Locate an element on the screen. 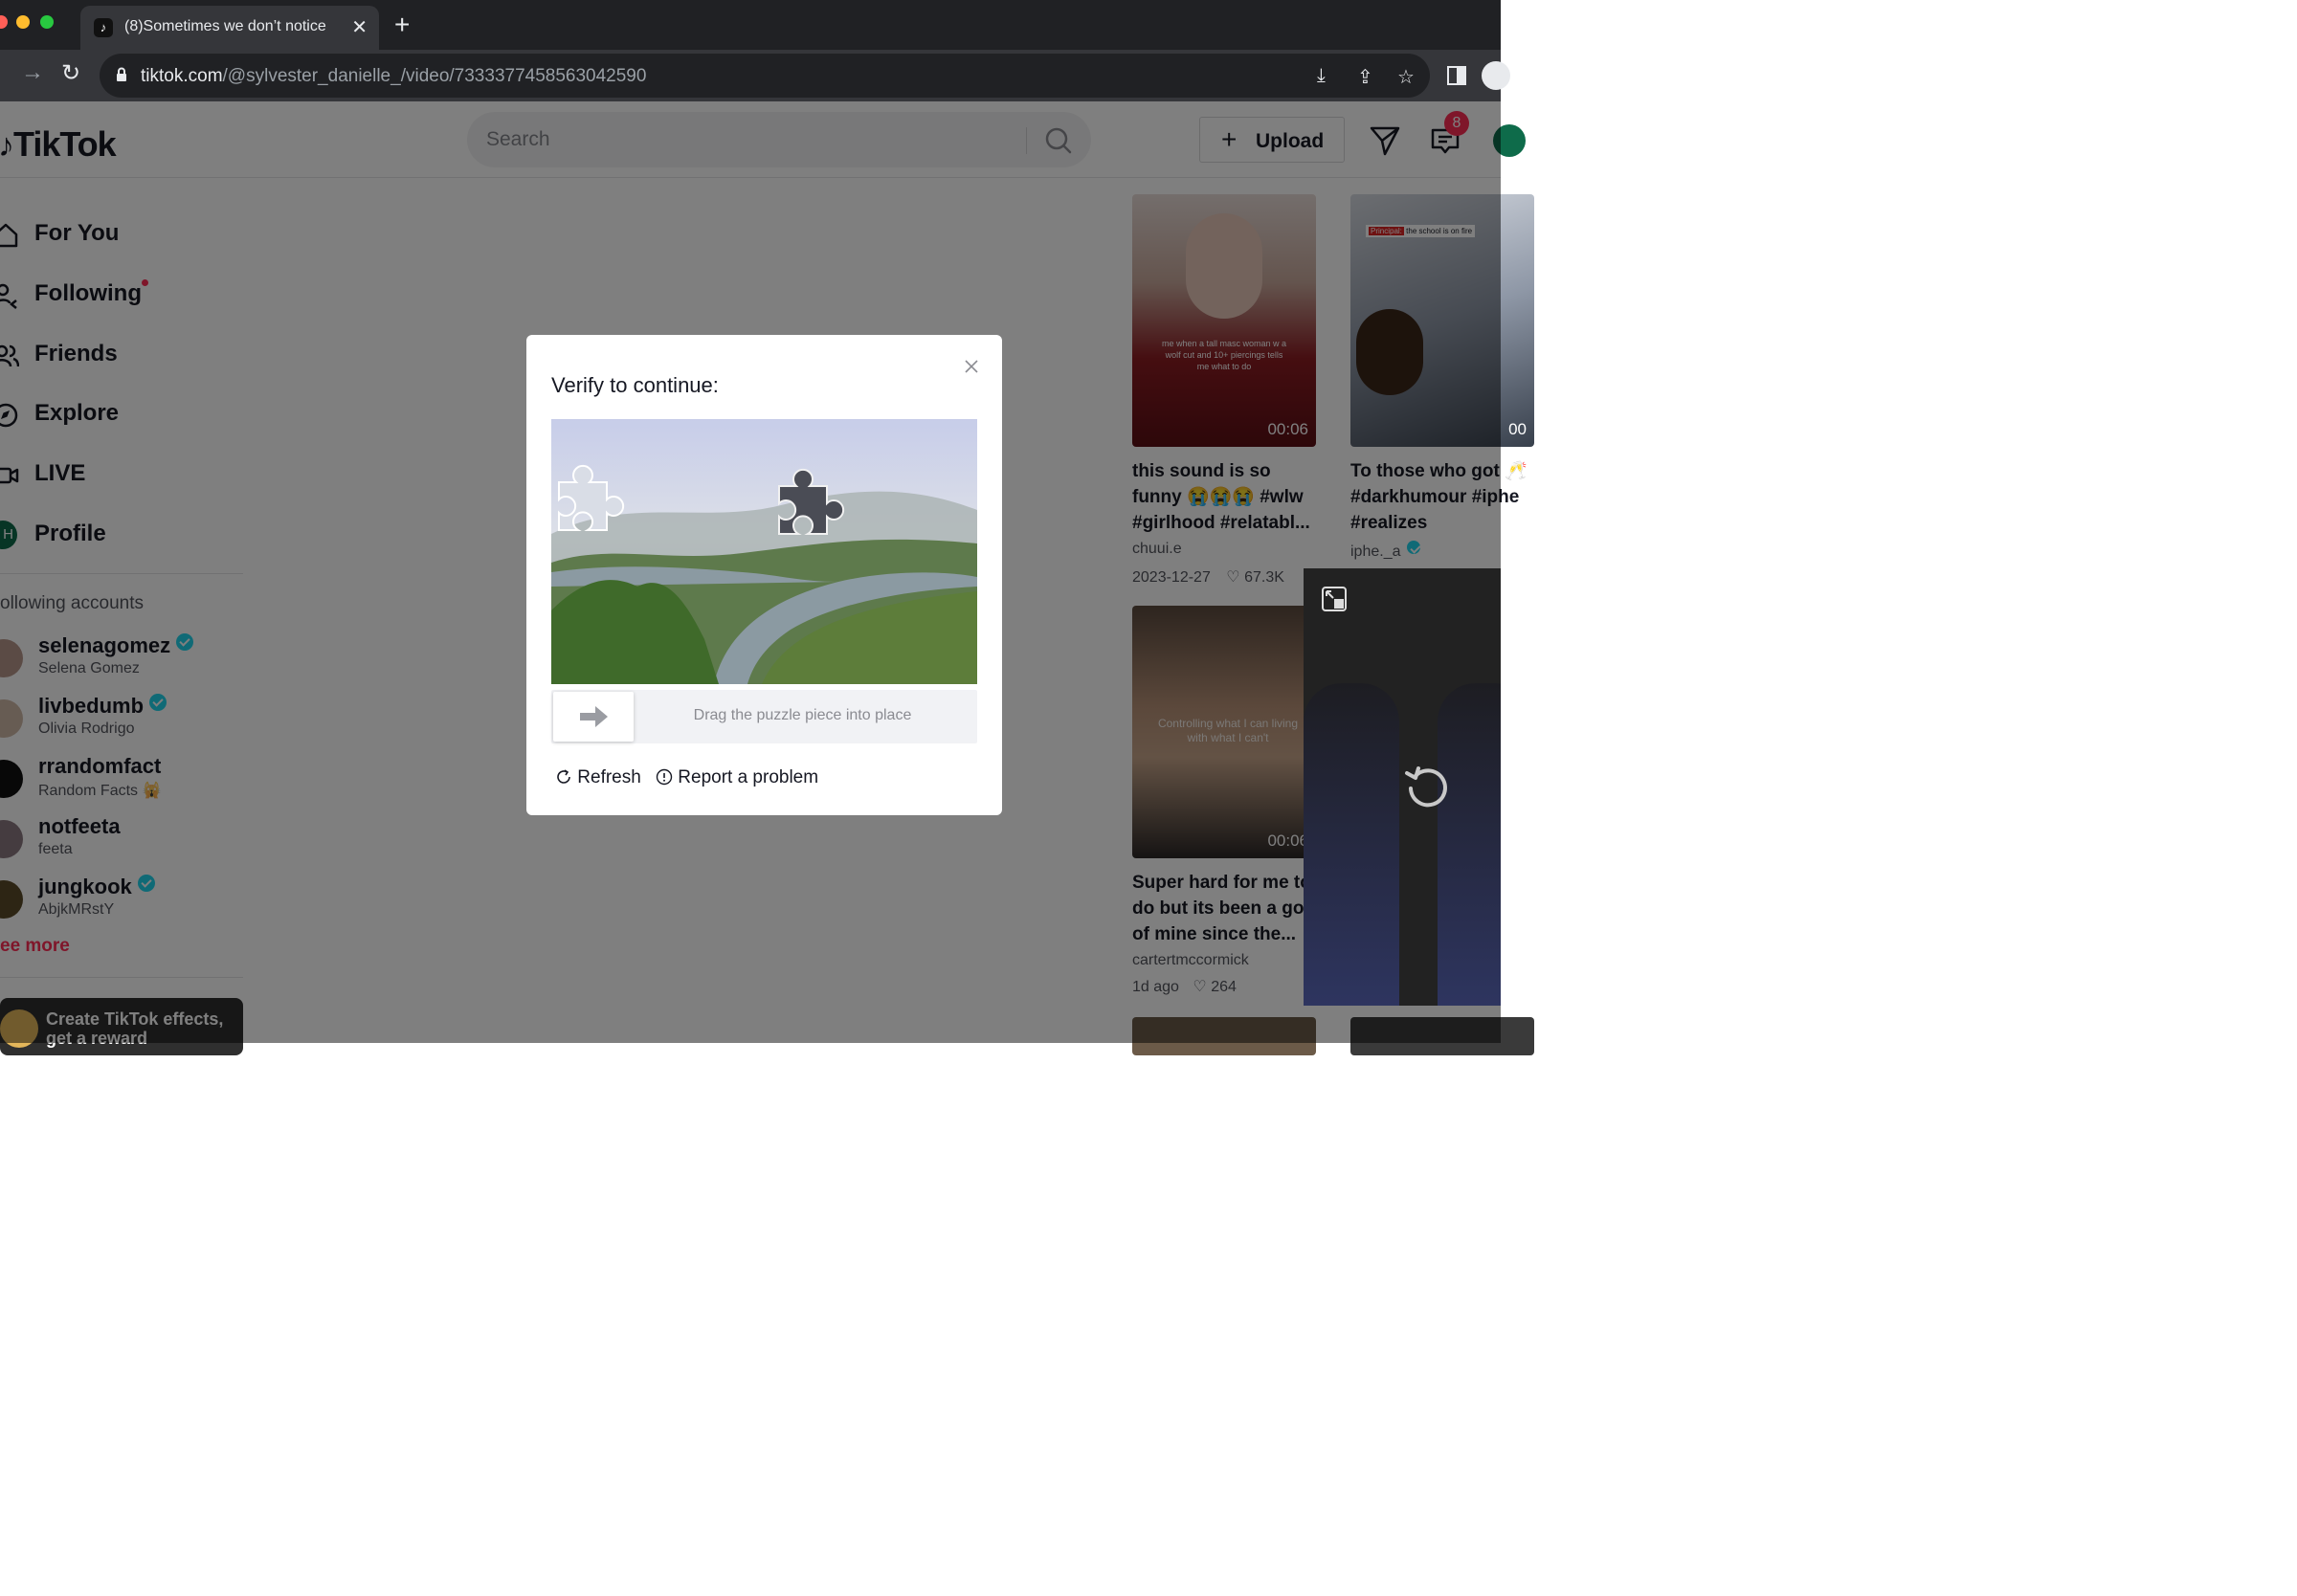 Image resolution: width=2297 pixels, height=1596 pixels. arrow-right-icon is located at coordinates (594, 717).